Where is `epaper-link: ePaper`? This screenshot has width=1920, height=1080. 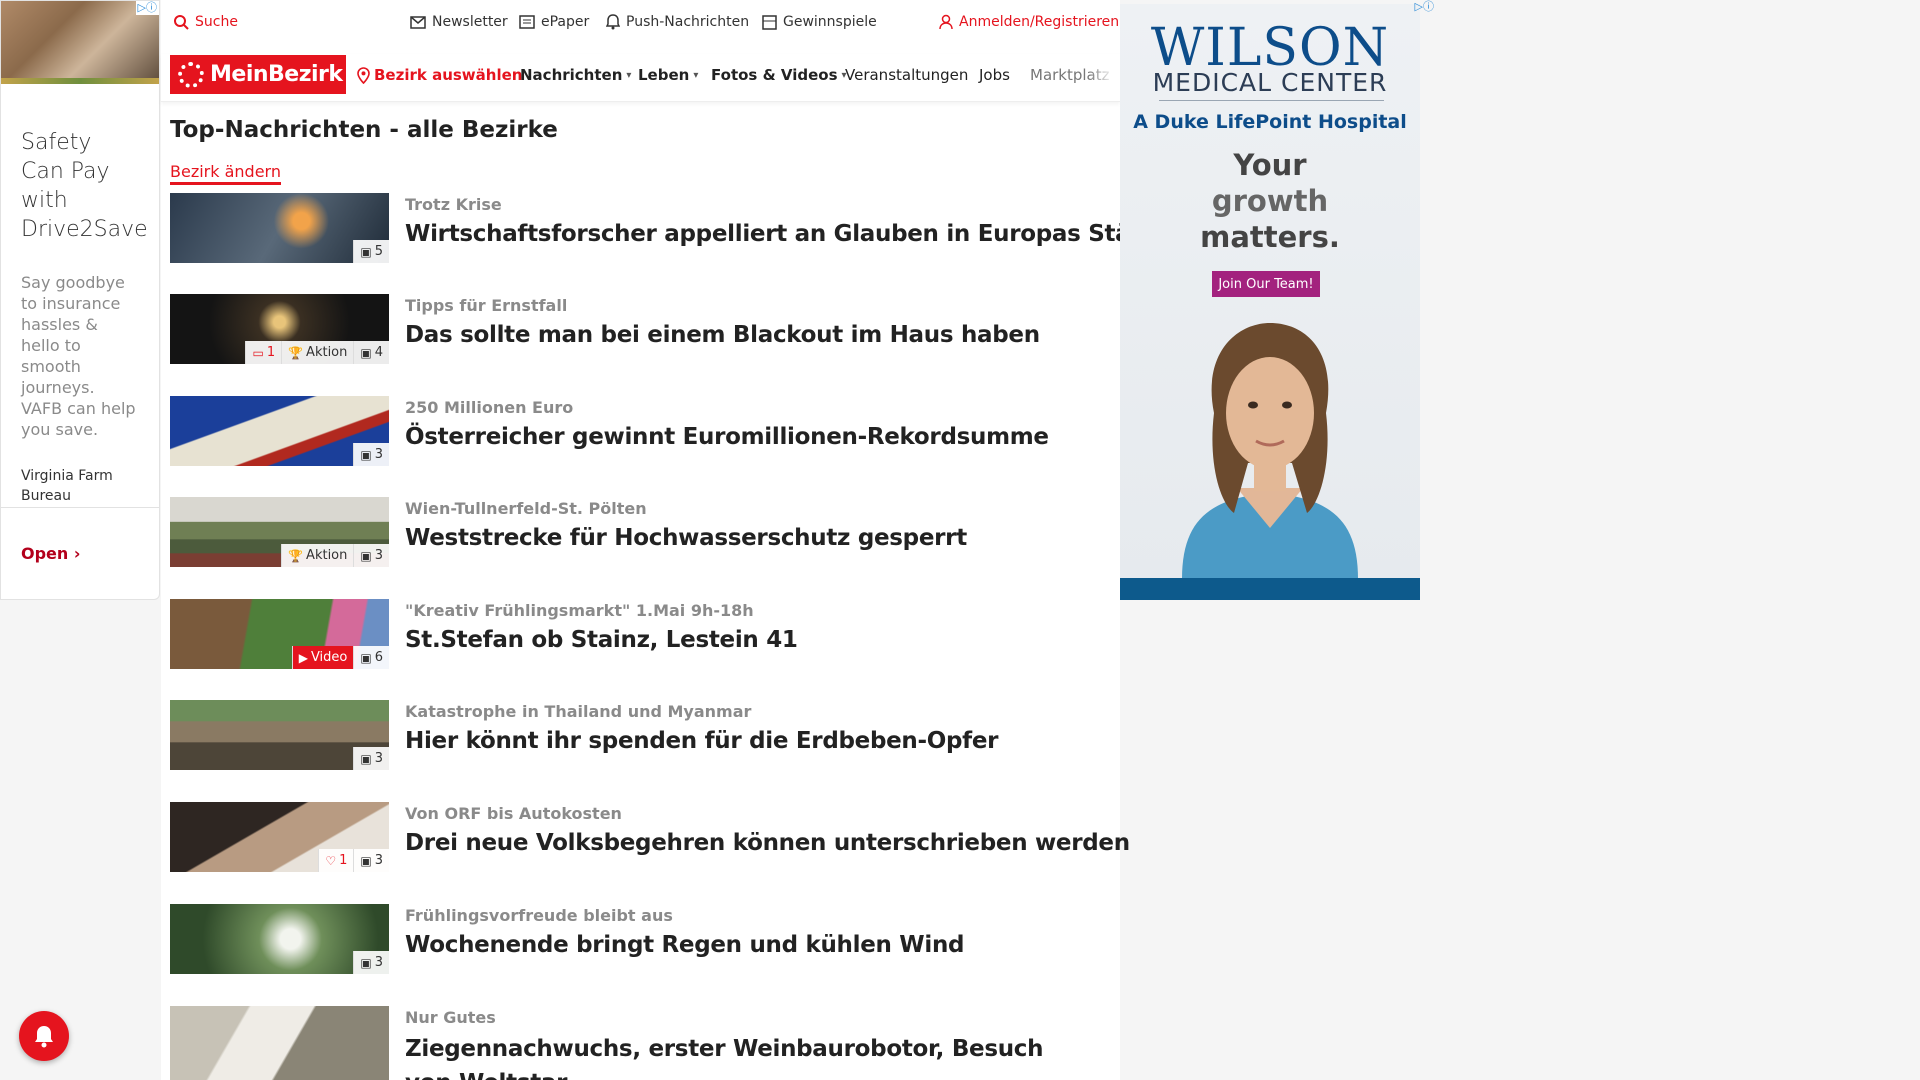 epaper-link: ePaper is located at coordinates (554, 22).